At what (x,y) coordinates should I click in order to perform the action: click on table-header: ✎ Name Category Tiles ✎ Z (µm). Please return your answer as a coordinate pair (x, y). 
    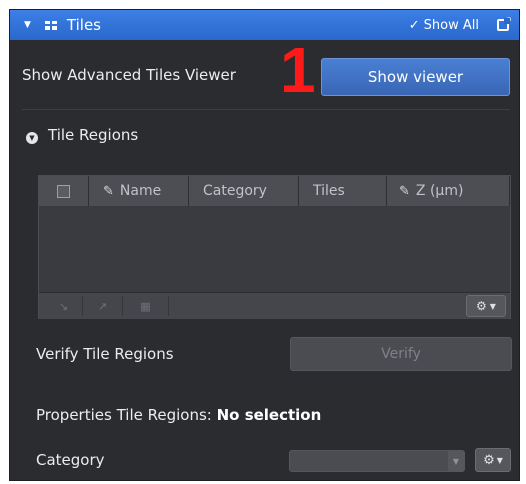
    Looking at the image, I should click on (274, 191).